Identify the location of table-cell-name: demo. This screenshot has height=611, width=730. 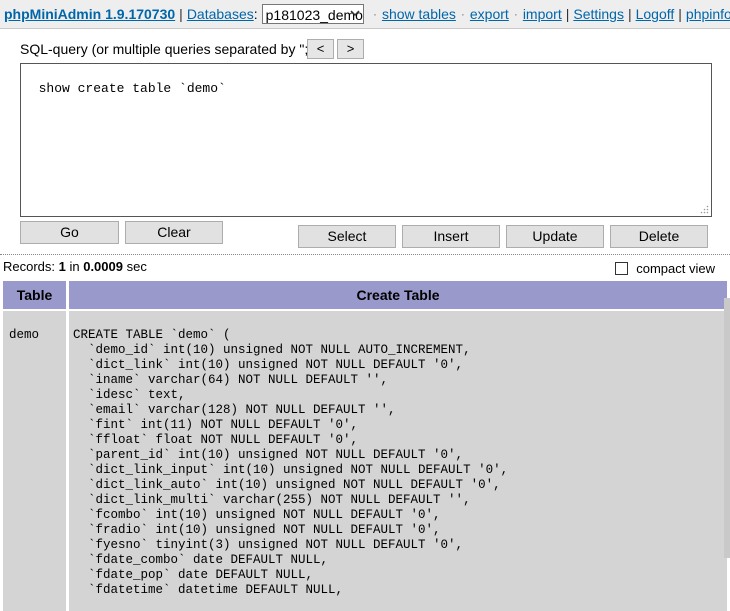
(34, 461).